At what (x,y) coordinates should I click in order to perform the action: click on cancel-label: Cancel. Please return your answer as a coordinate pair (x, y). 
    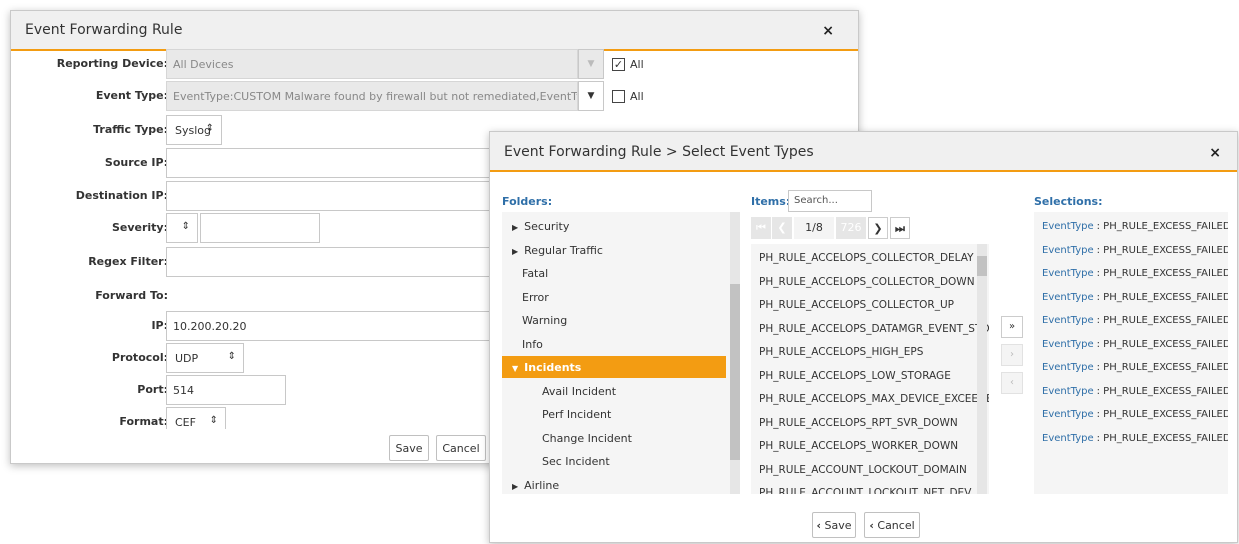
    Looking at the image, I should click on (896, 525).